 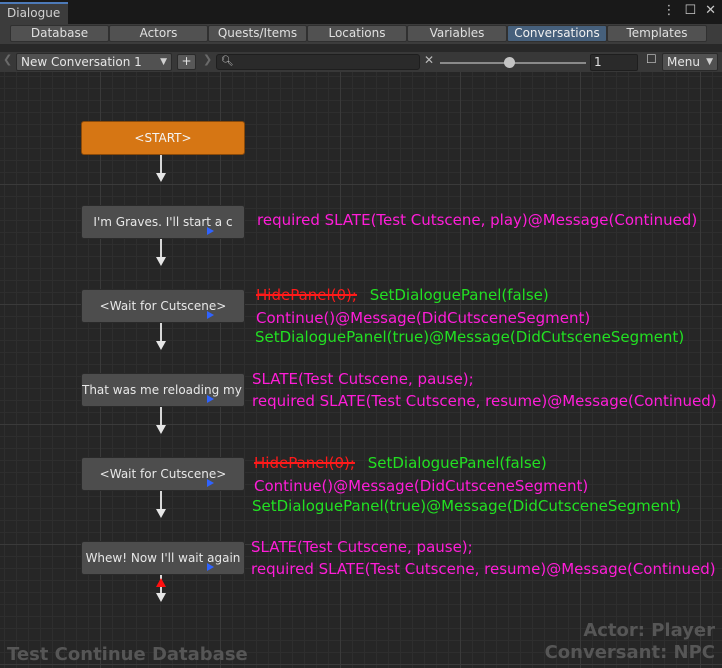 I want to click on dialogue-node: That was me reloading my r, so click(x=163, y=390).